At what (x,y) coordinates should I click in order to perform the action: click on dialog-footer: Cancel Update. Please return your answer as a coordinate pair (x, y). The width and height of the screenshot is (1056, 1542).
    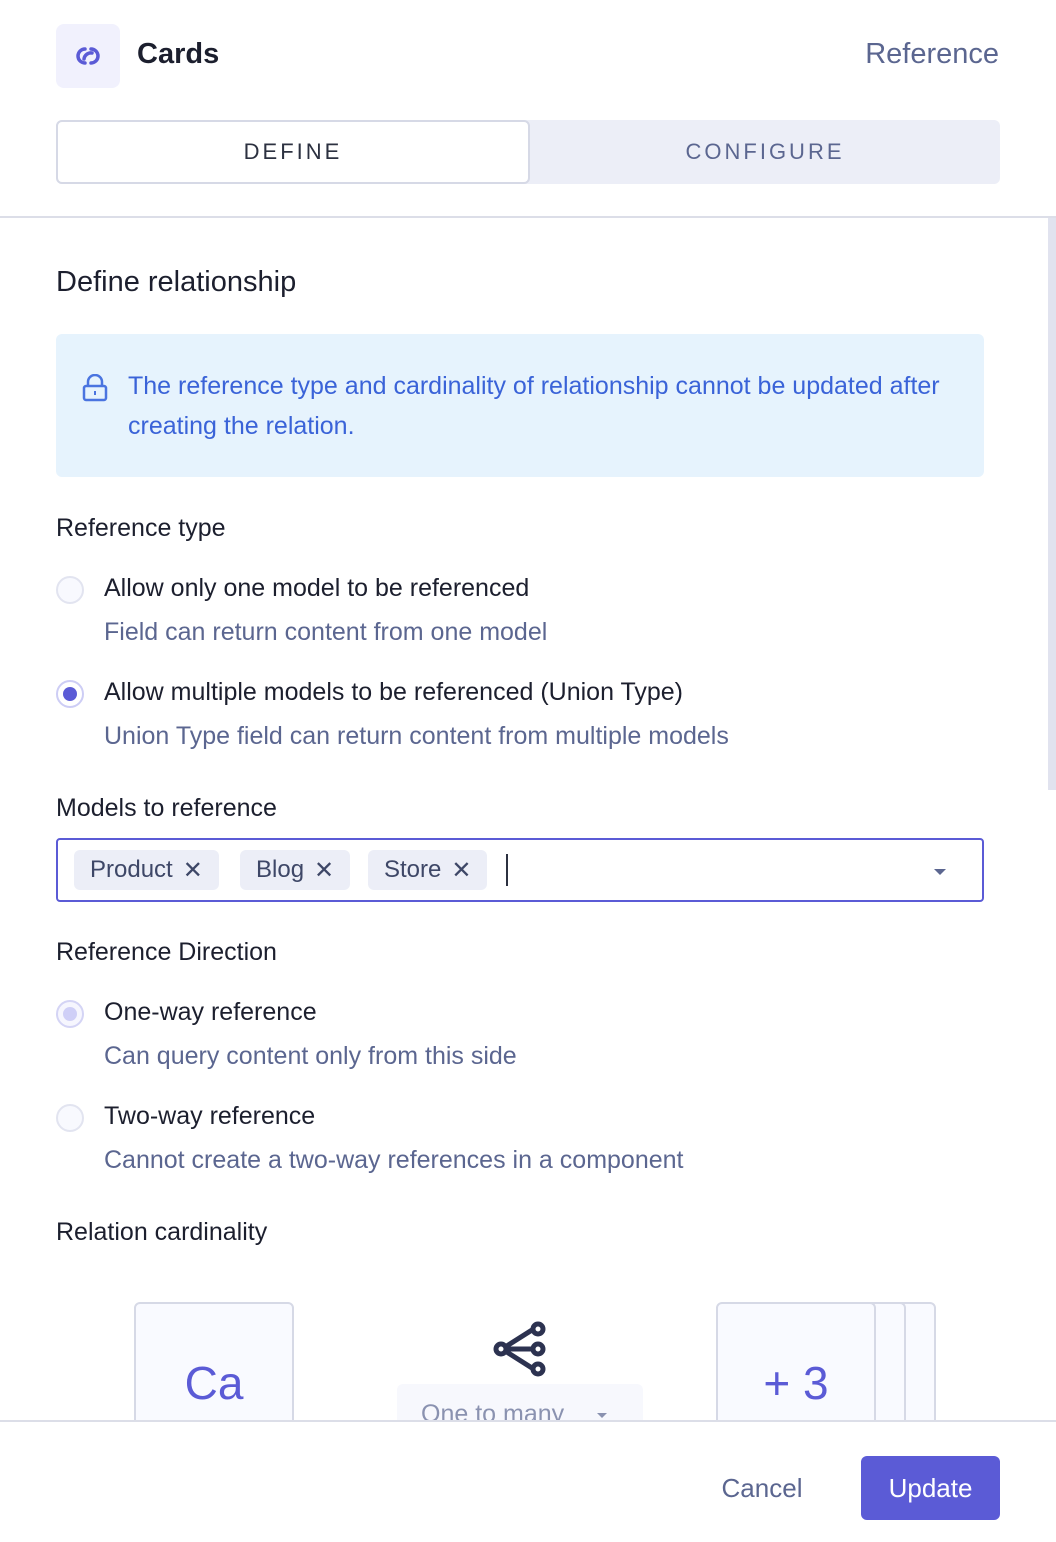
    Looking at the image, I should click on (528, 1481).